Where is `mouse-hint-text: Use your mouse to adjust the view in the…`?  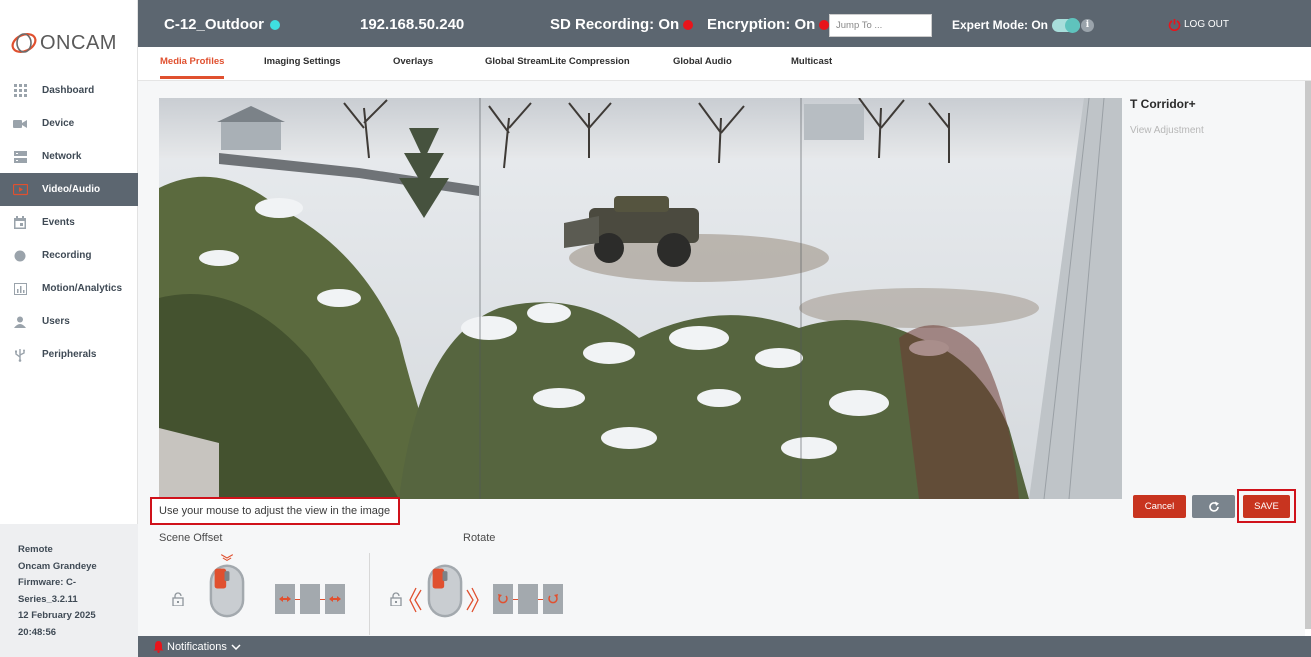 mouse-hint-text: Use your mouse to adjust the view in the… is located at coordinates (275, 511).